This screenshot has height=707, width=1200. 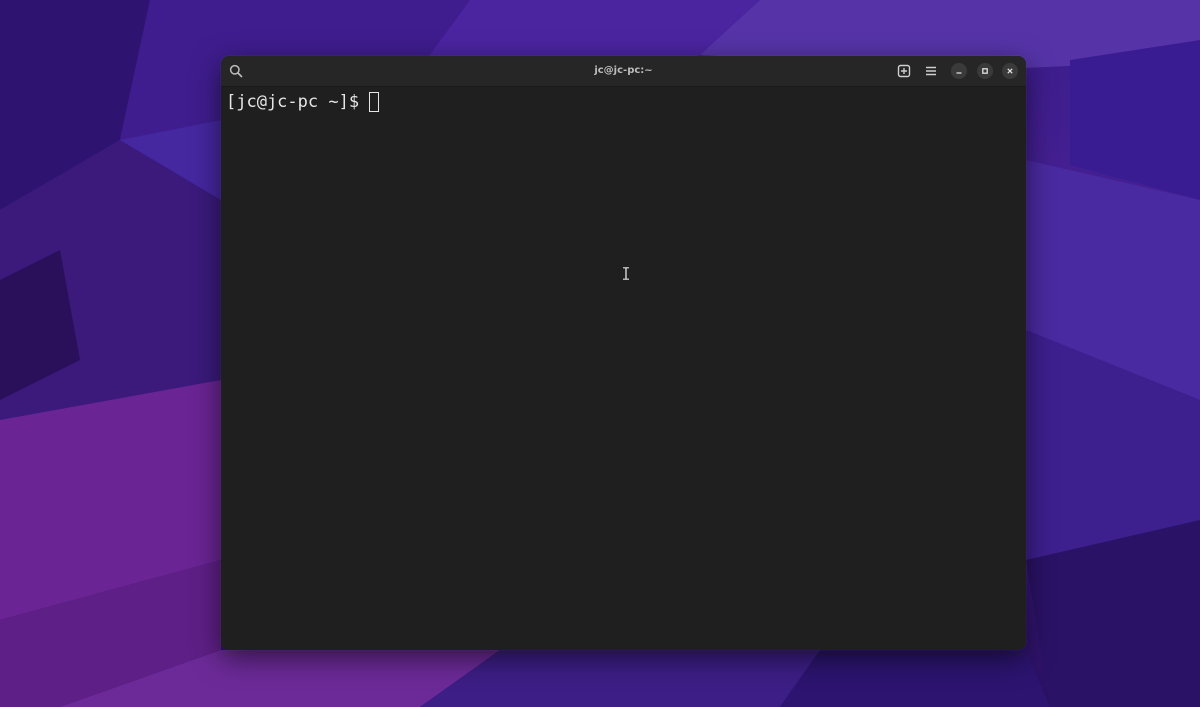 I want to click on minimize-button, so click(x=959, y=71).